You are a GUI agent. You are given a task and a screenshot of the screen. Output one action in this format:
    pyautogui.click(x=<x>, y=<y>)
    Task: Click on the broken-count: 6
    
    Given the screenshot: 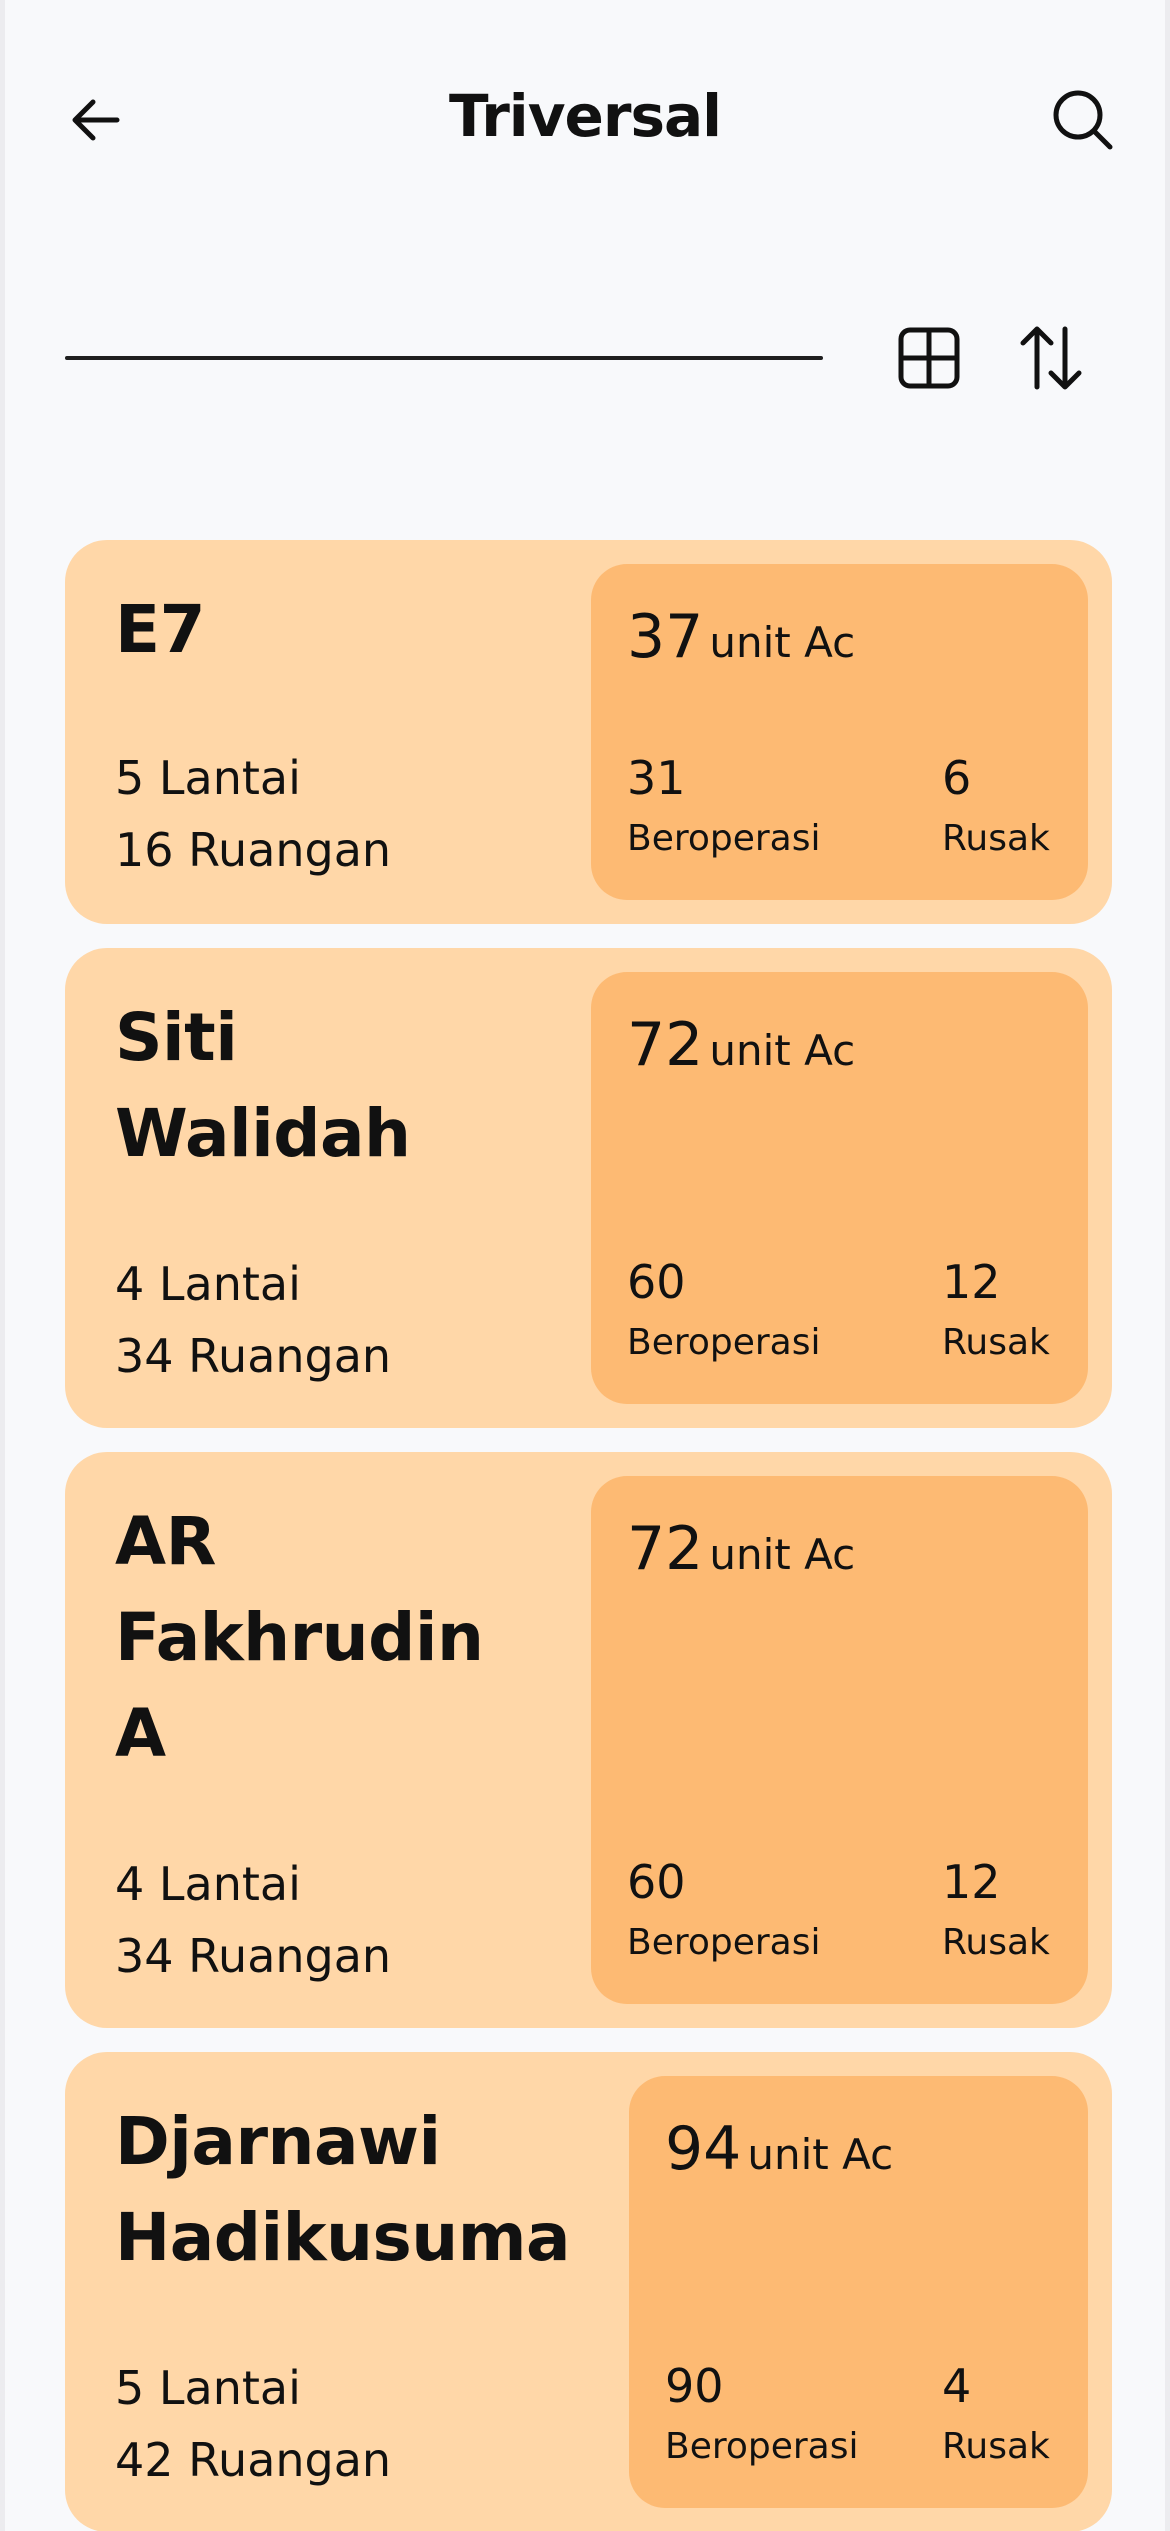 What is the action you would take?
    pyautogui.click(x=957, y=778)
    